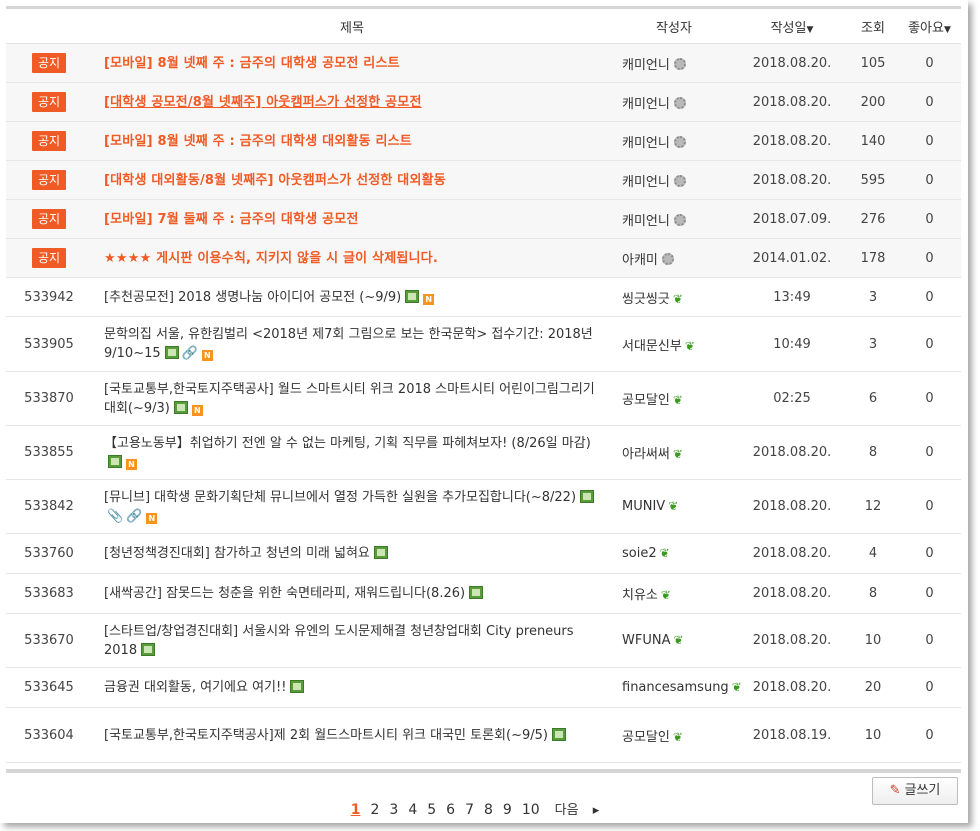 The image size is (980, 831). Describe the element at coordinates (393, 810) in the screenshot. I see `page-link-3: 3` at that location.